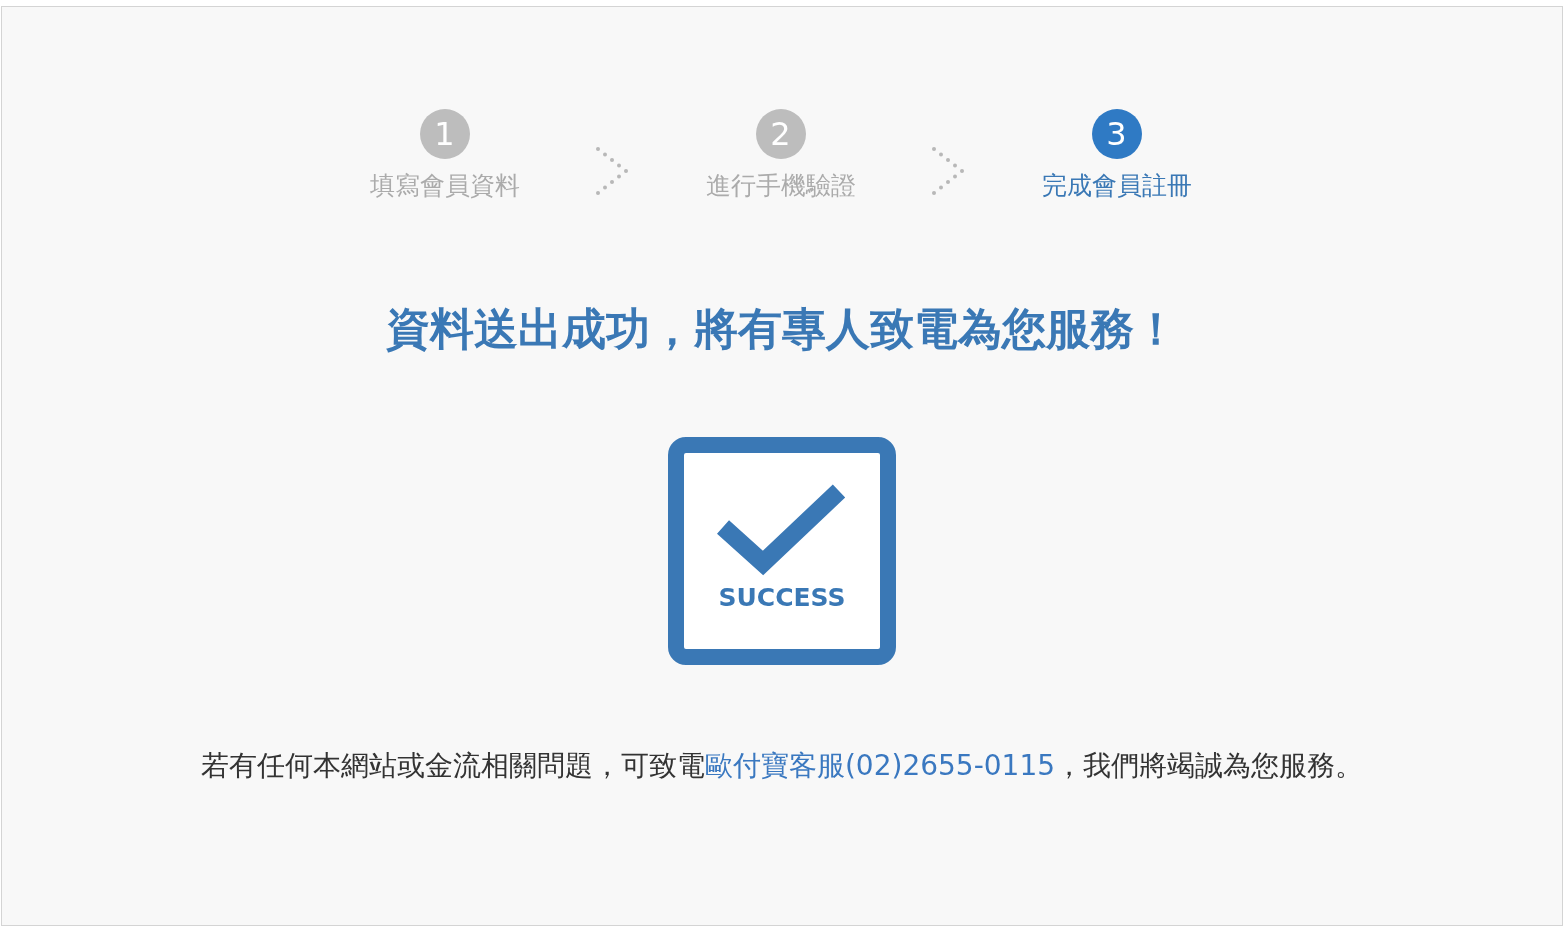 This screenshot has width=1568, height=930. I want to click on success-label: SUCCESS, so click(782, 597).